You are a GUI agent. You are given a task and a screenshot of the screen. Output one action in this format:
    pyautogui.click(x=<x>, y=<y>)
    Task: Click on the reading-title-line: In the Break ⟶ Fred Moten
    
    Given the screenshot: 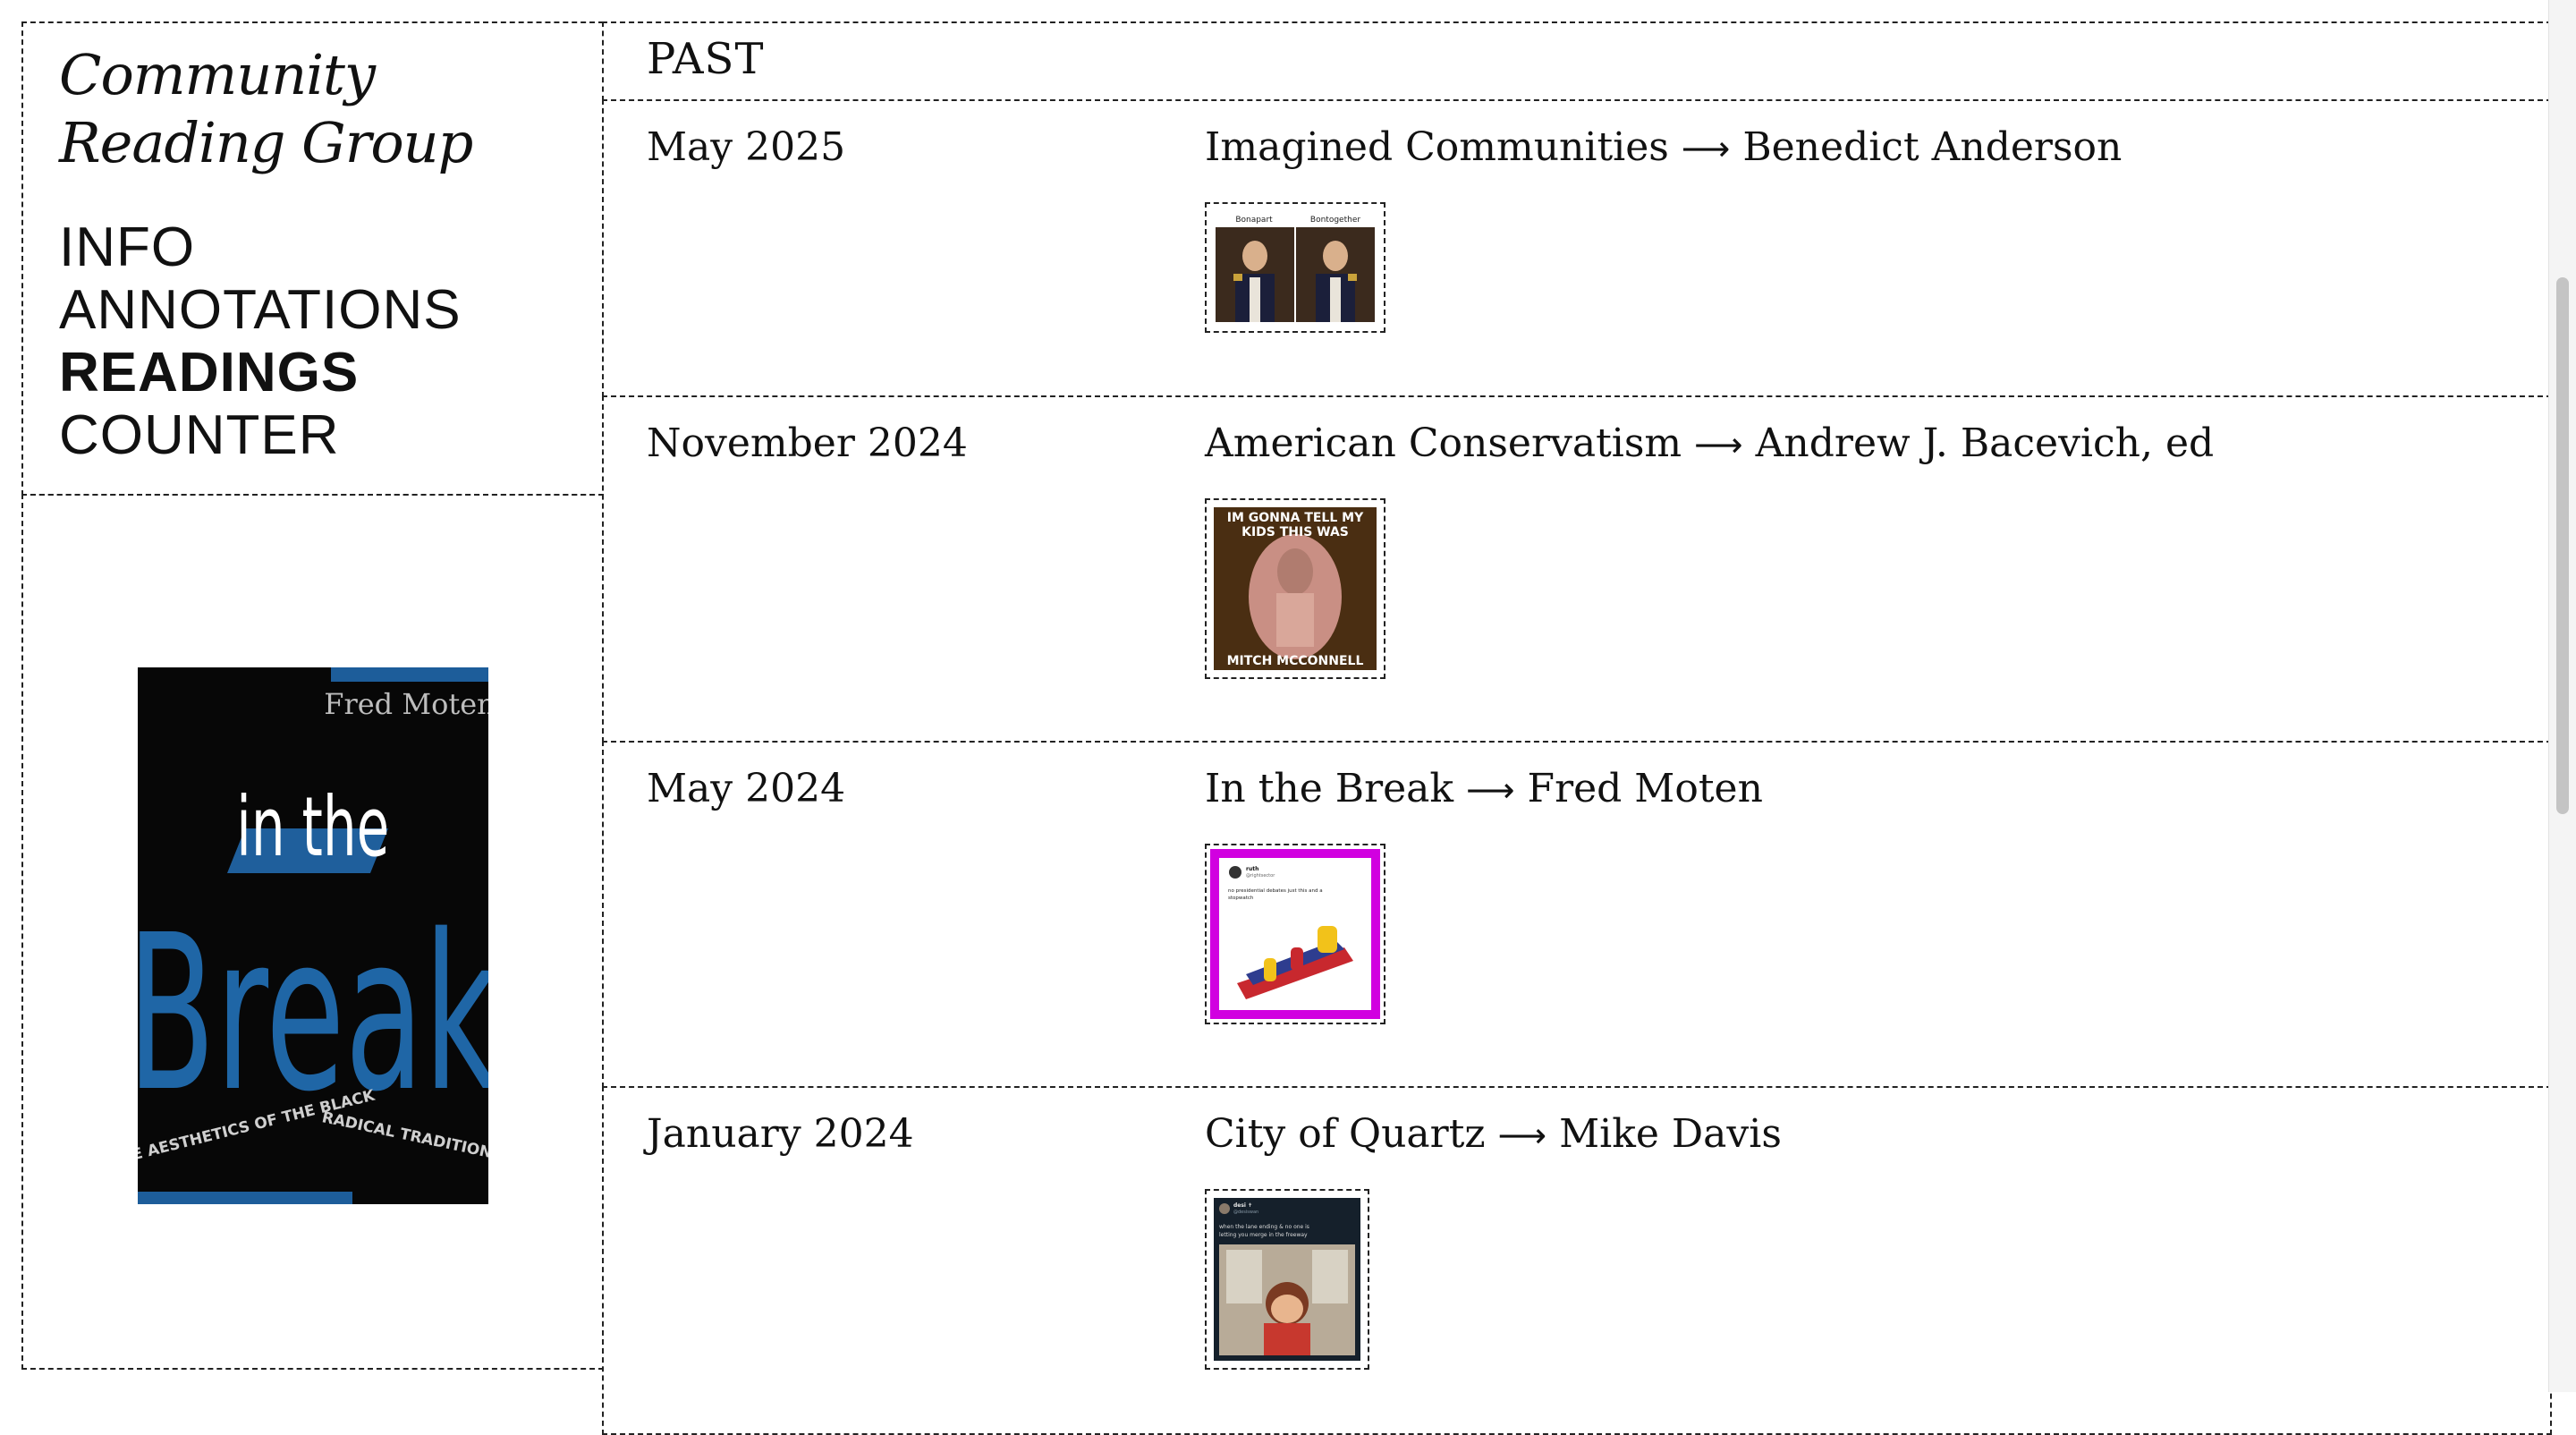 What is the action you would take?
    pyautogui.click(x=1484, y=788)
    